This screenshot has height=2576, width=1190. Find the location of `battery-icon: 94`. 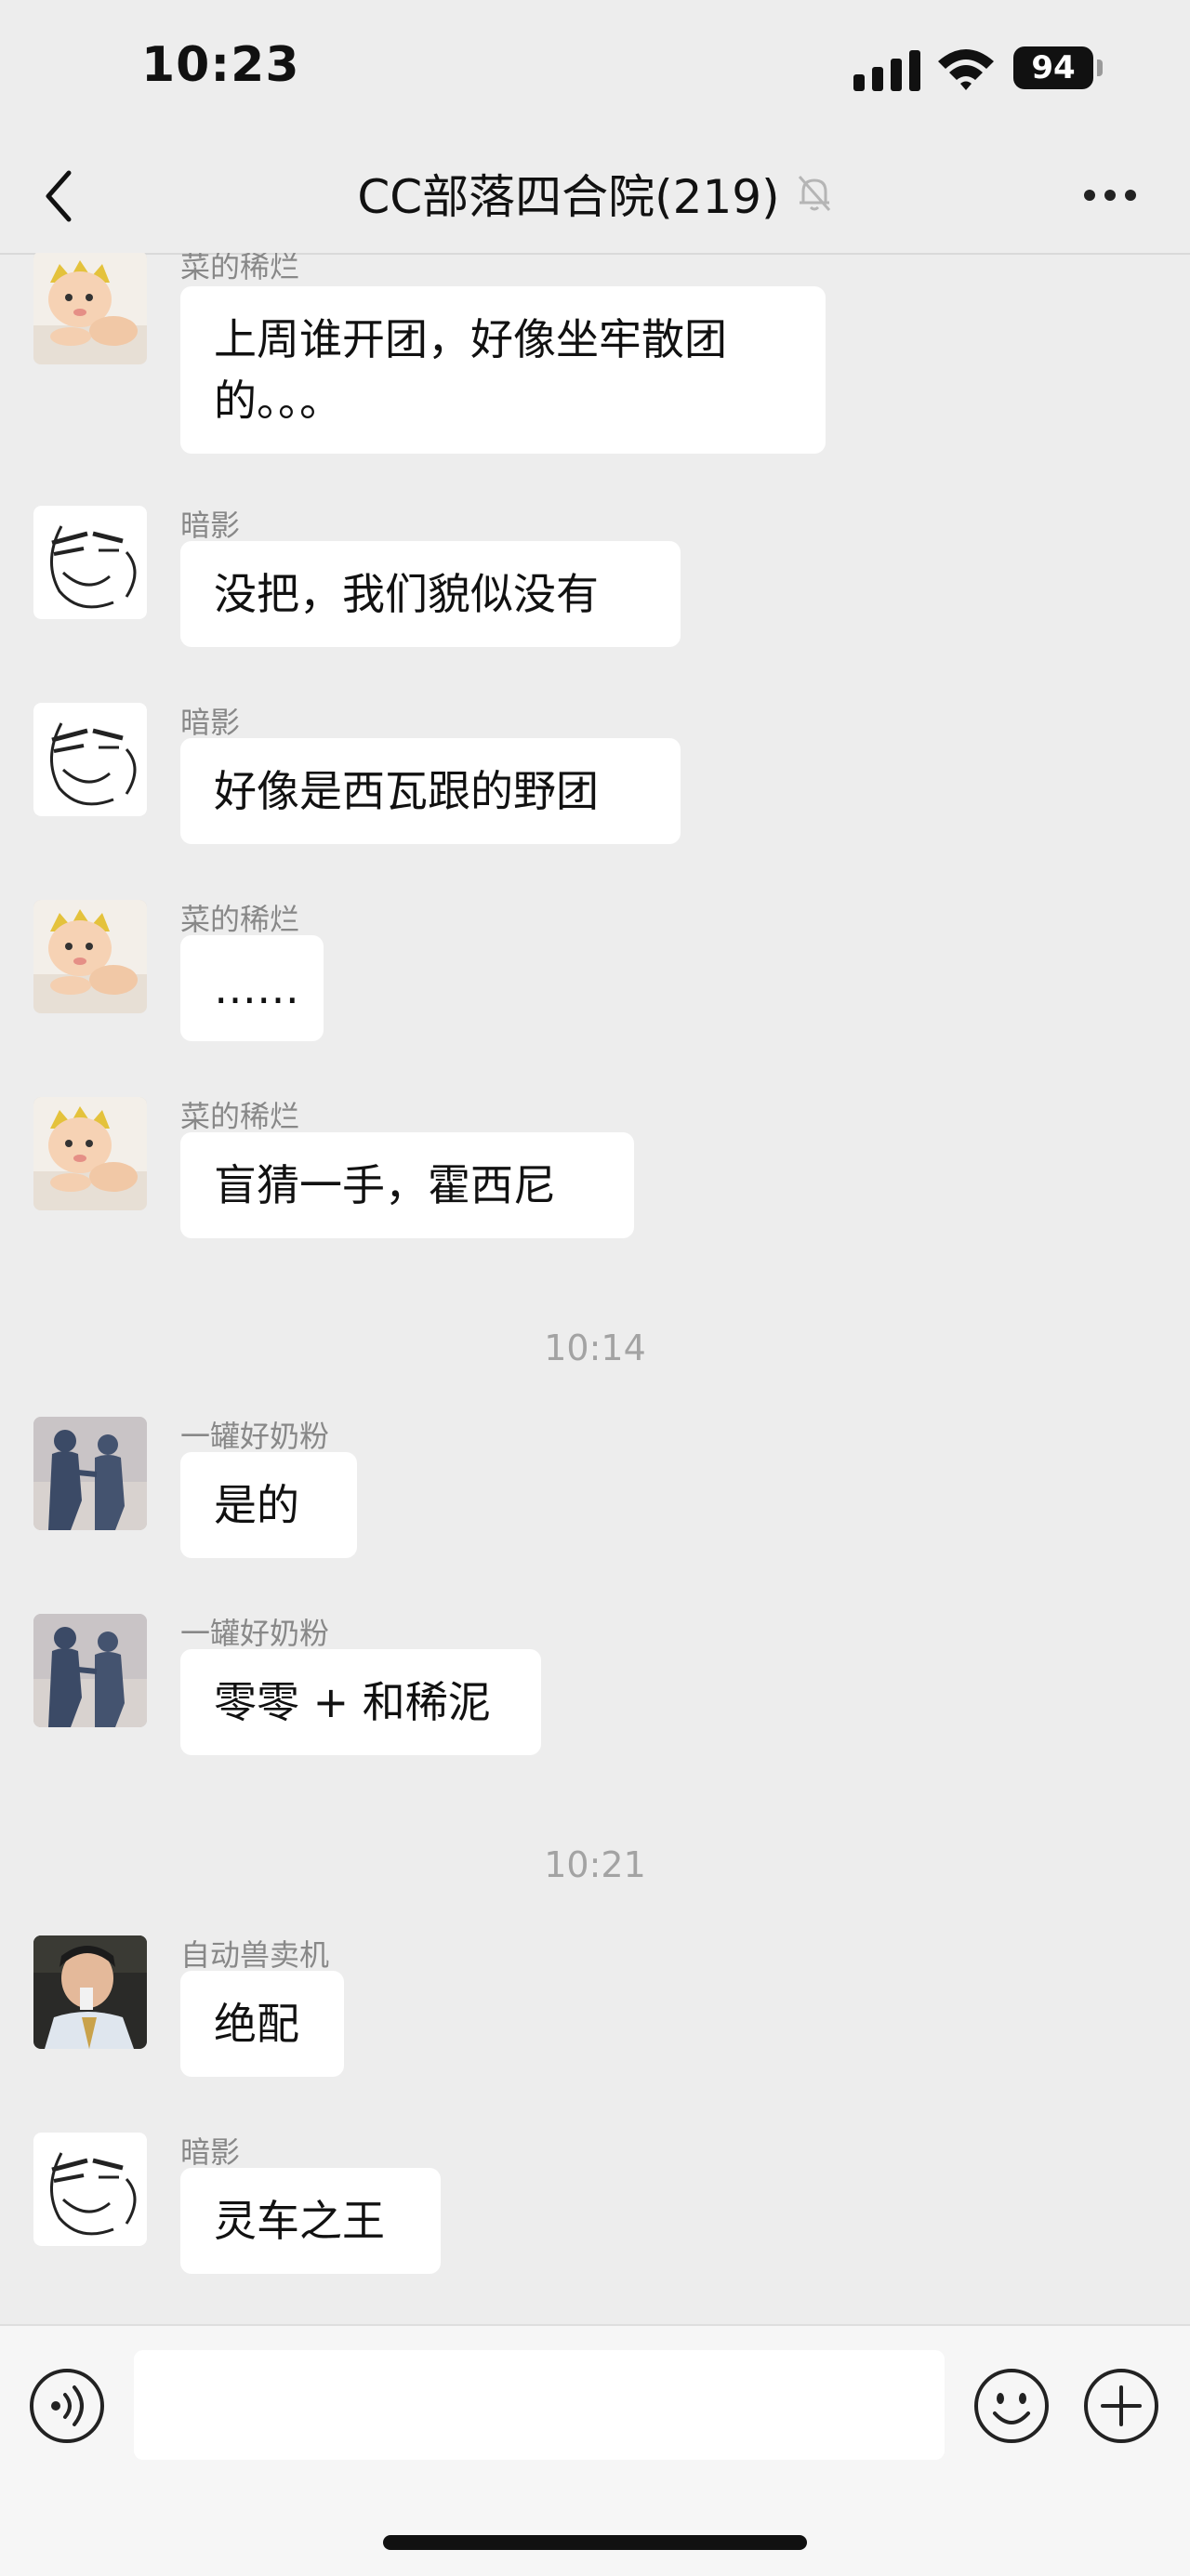

battery-icon: 94 is located at coordinates (1053, 67).